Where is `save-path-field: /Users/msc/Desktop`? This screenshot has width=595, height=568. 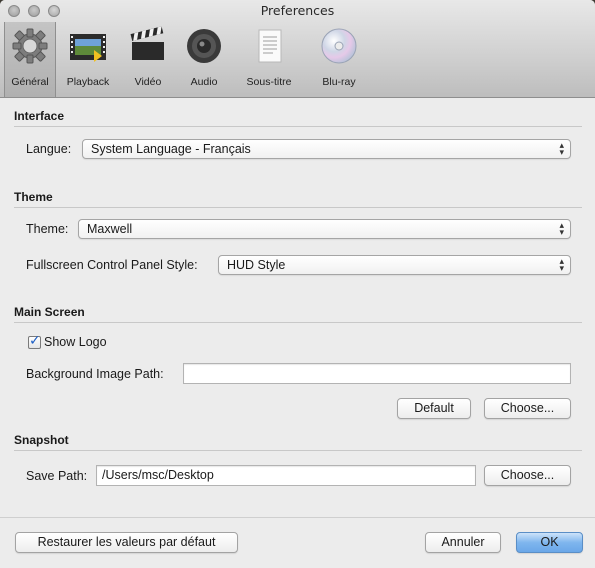 save-path-field: /Users/msc/Desktop is located at coordinates (286, 475).